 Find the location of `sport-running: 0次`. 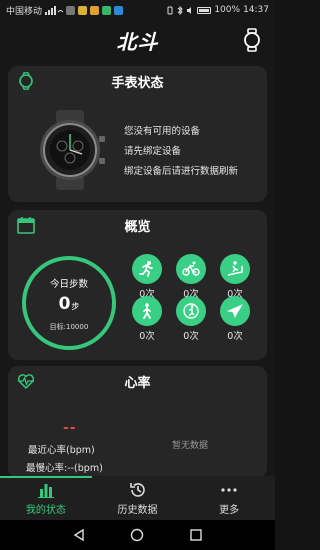

sport-running: 0次 is located at coordinates (147, 277).